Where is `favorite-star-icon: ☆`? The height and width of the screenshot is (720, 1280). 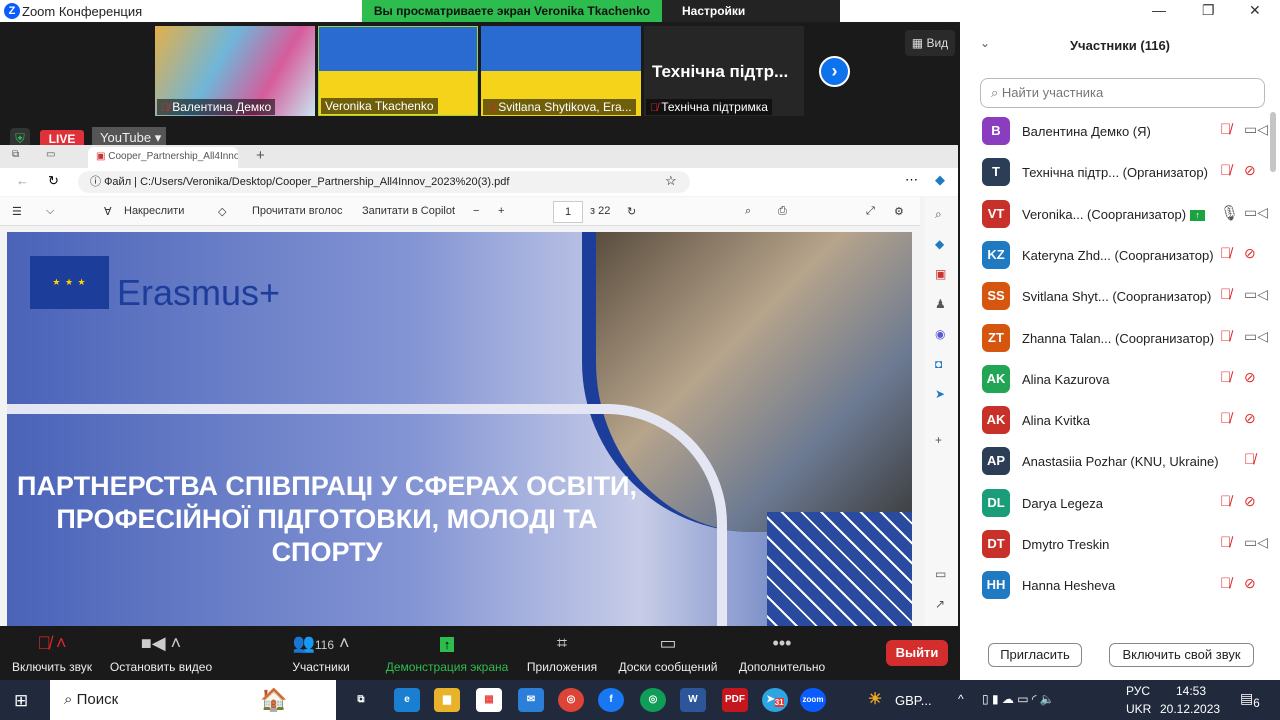
favorite-star-icon: ☆ is located at coordinates (671, 181).